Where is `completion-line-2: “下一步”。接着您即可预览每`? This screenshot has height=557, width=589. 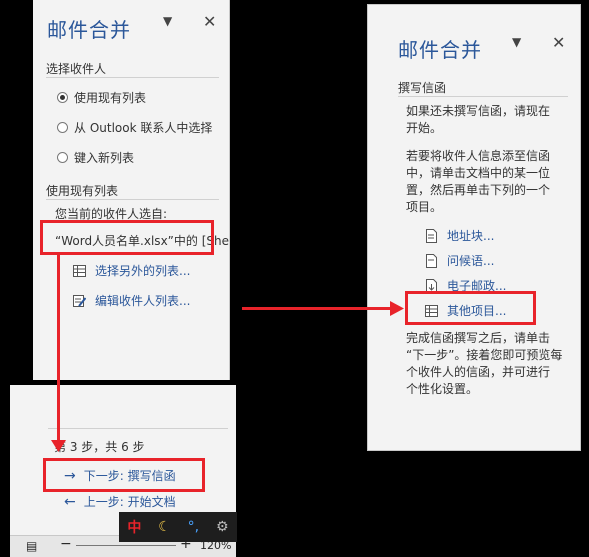 completion-line-2: “下一步”。接着您即可预览每 is located at coordinates (484, 355).